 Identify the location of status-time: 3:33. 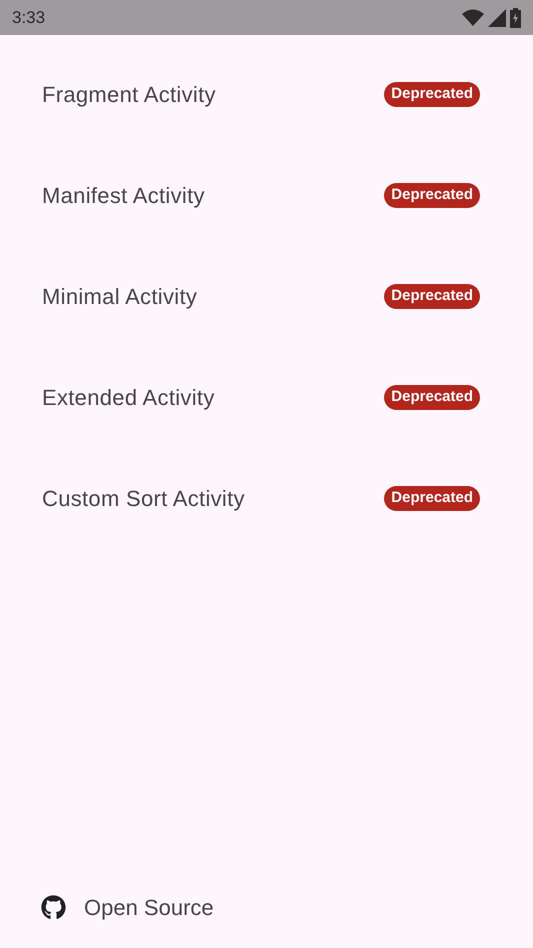
(29, 17).